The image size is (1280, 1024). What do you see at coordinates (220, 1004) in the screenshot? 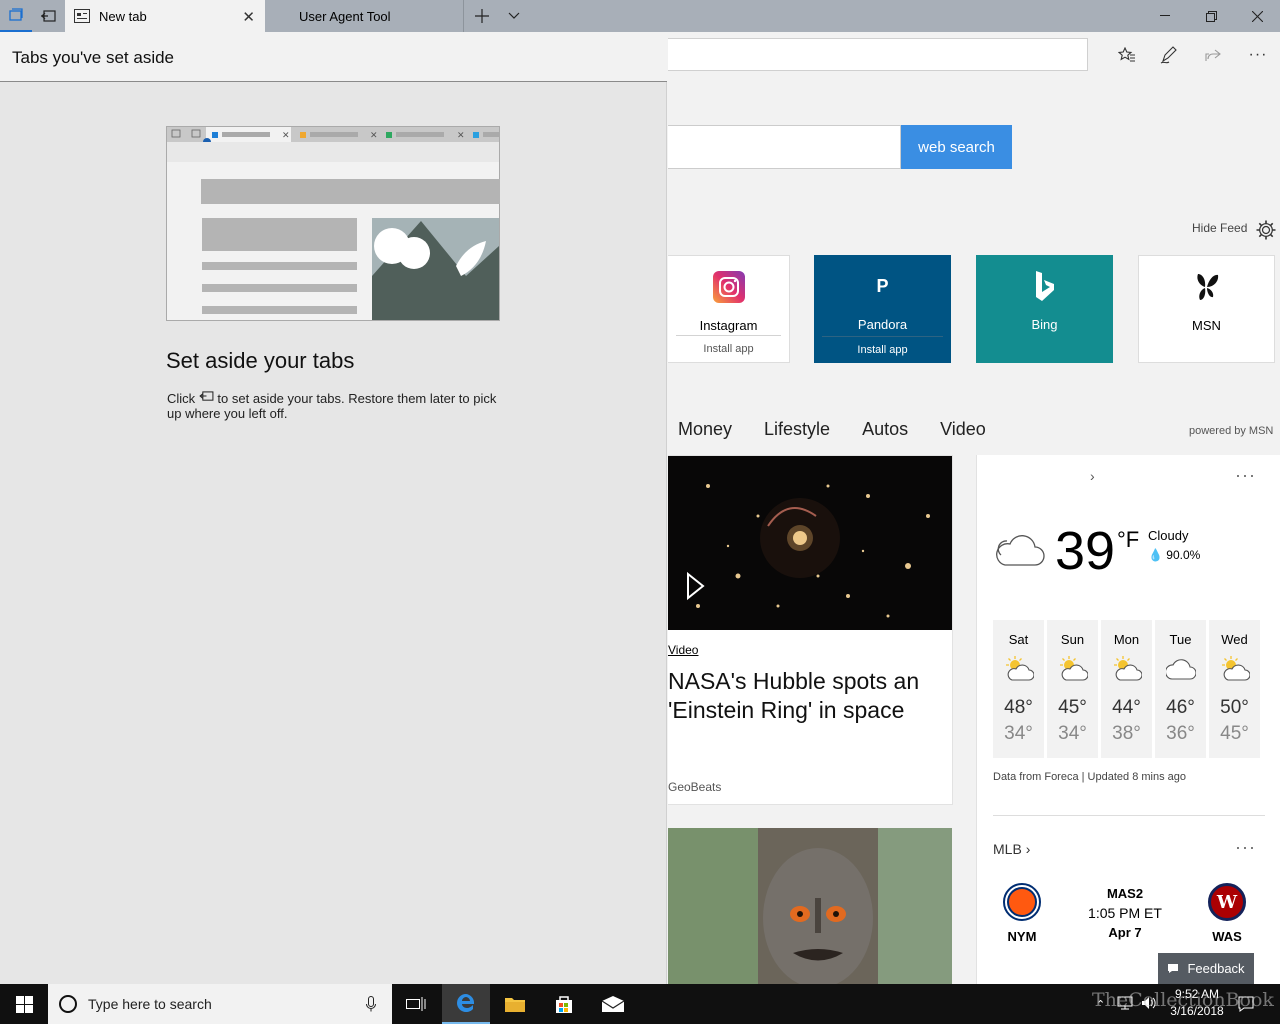
I see `taskbar-search-input: Type here to search` at bounding box center [220, 1004].